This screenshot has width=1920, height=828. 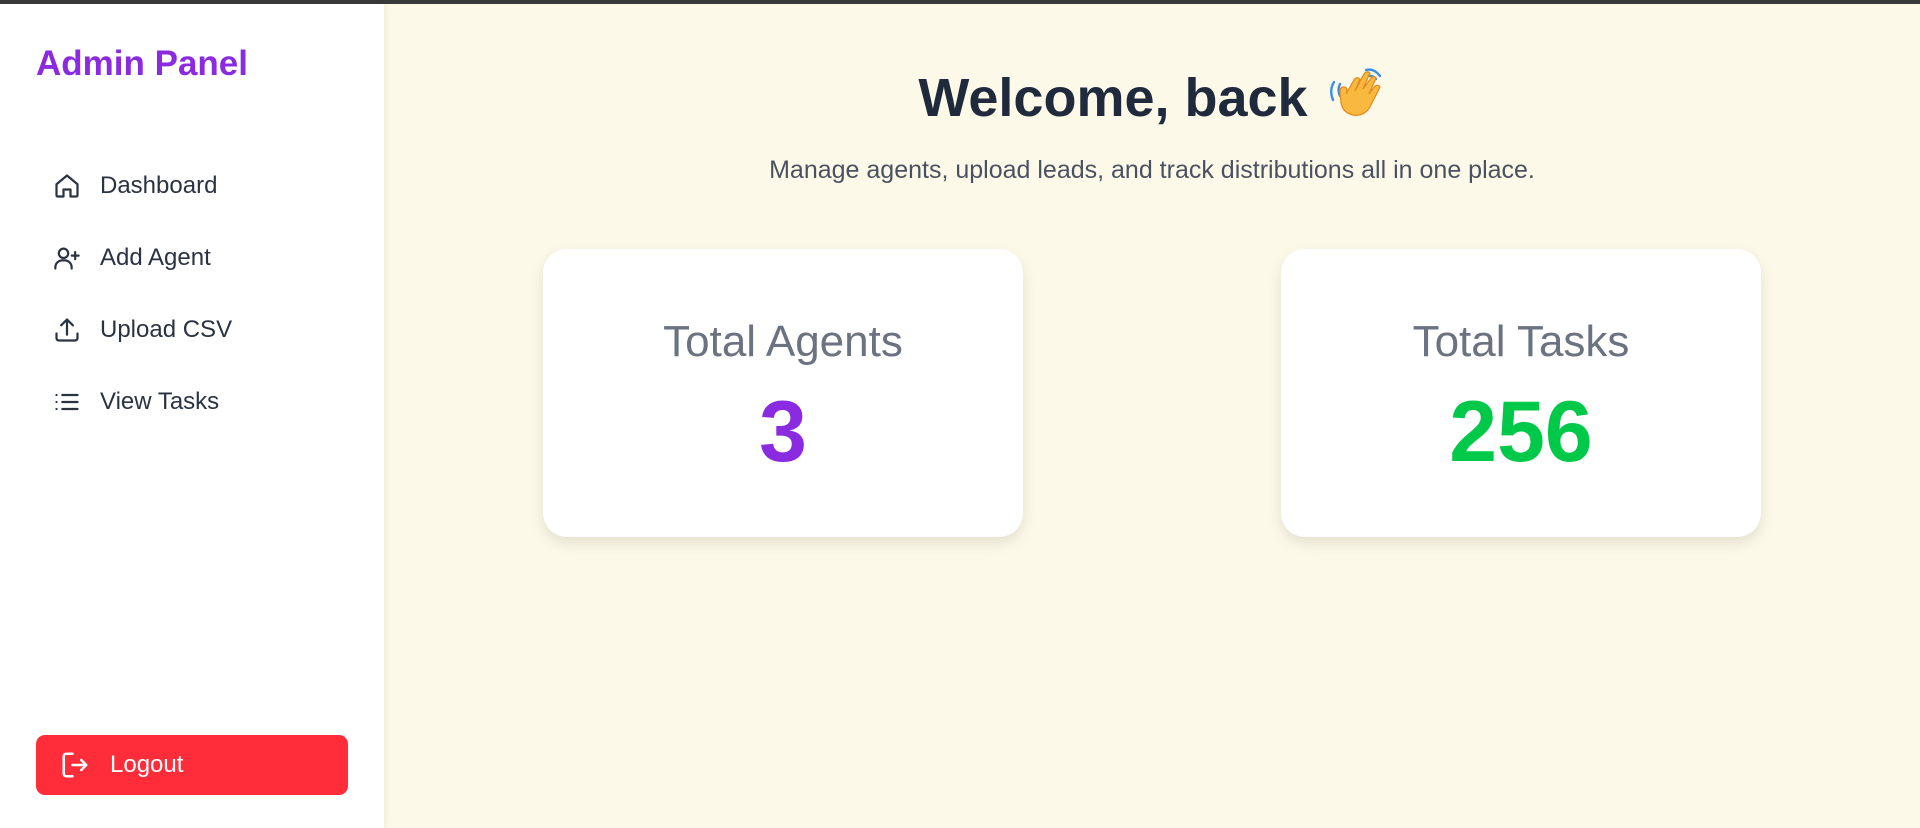 What do you see at coordinates (142, 63) in the screenshot?
I see `brand-title: Admin Panel` at bounding box center [142, 63].